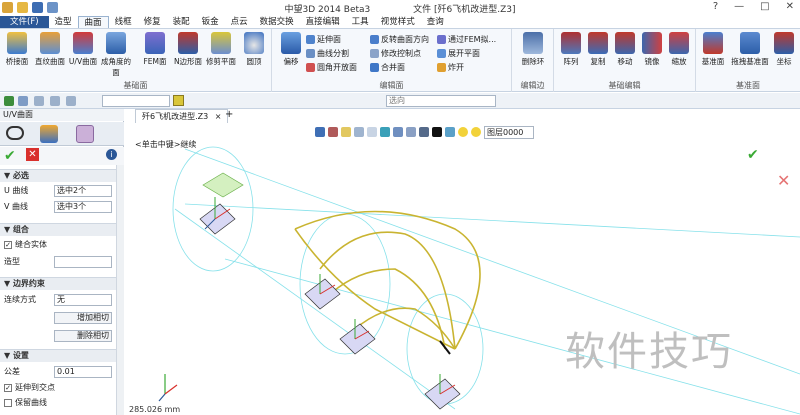 The height and width of the screenshot is (415, 800). Describe the element at coordinates (152, 22) in the screenshot. I see `menu-repair: 修复` at that location.